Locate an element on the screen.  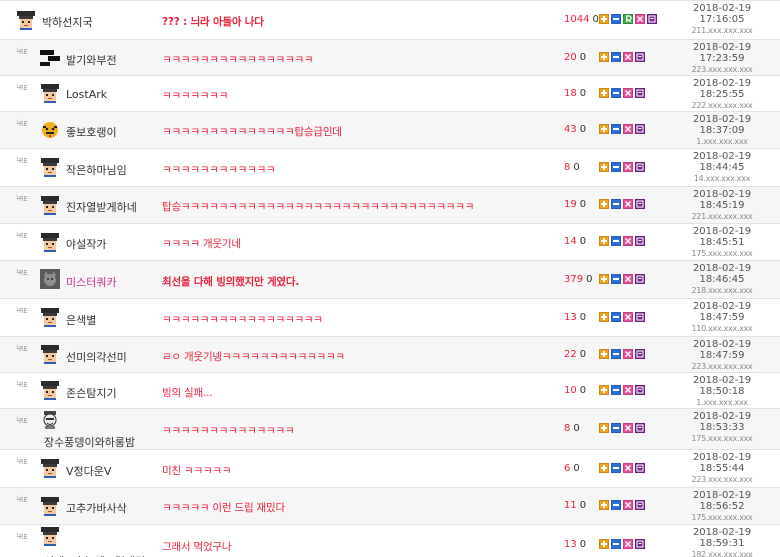
nickname-link: 미스터쿼카 is located at coordinates (91, 282).